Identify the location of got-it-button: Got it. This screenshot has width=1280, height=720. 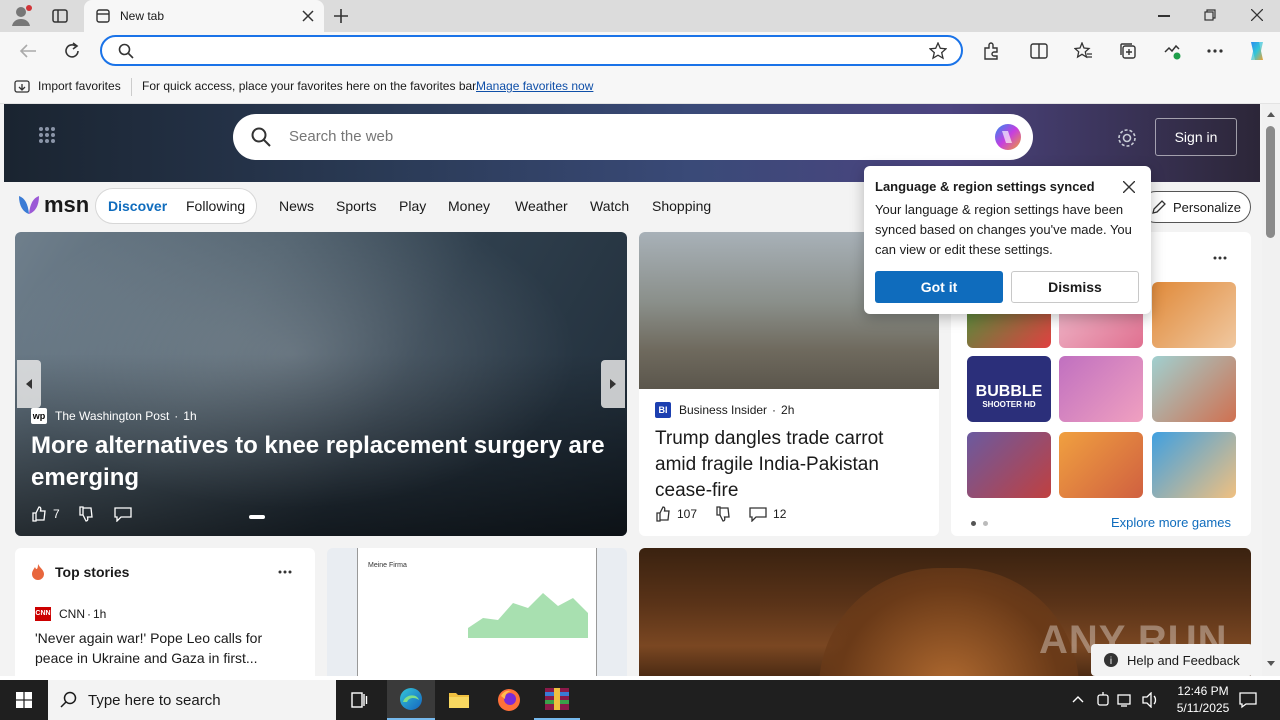
(939, 287).